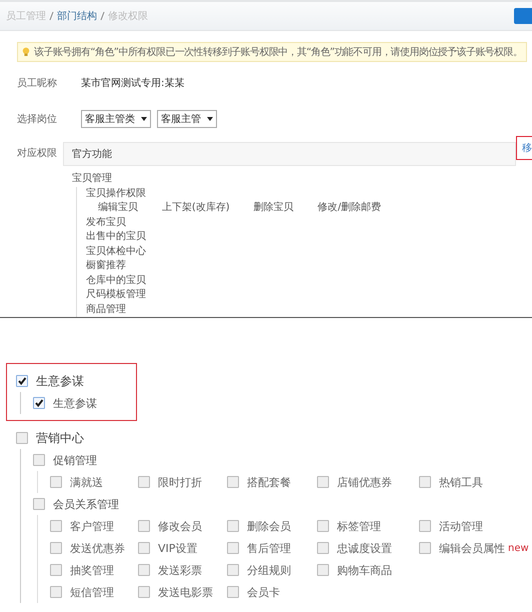  What do you see at coordinates (461, 482) in the screenshot?
I see `checkbox-label: 热销工具` at bounding box center [461, 482].